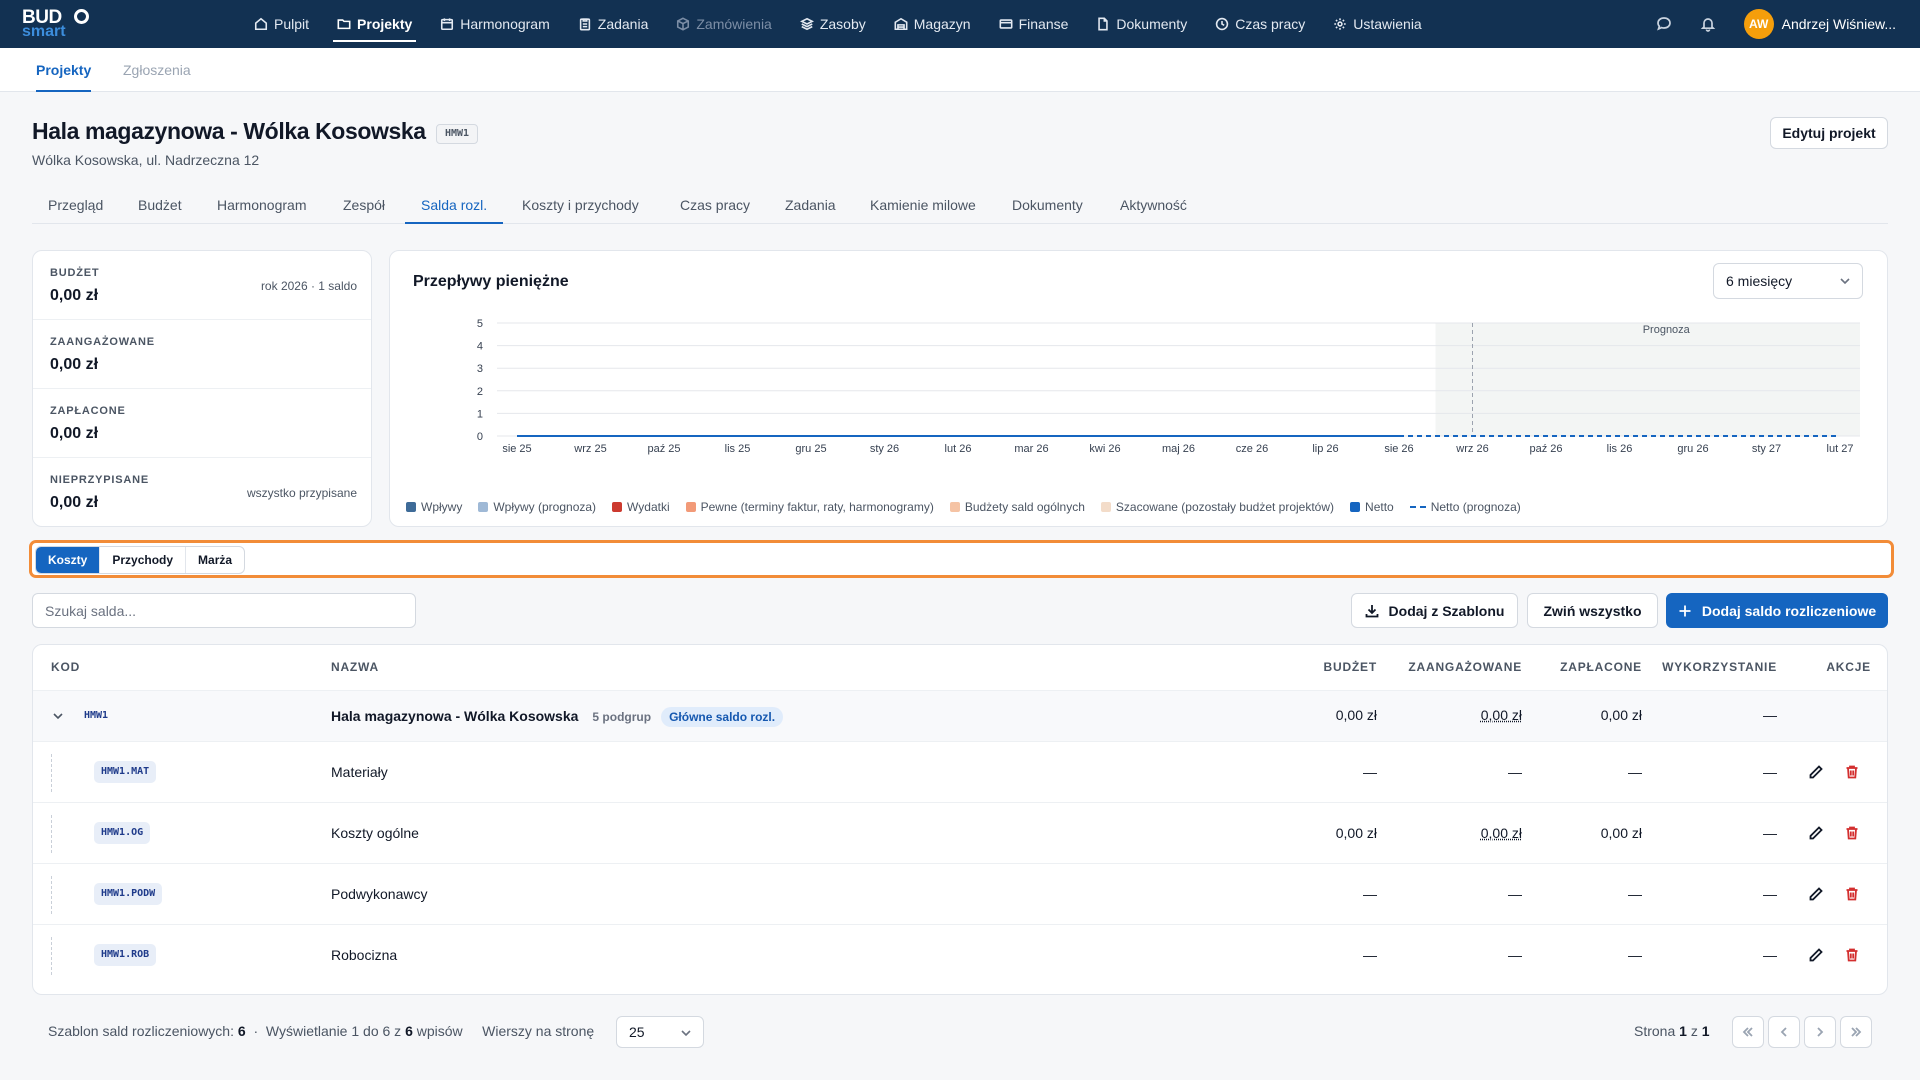  What do you see at coordinates (1692, 449) in the screenshot?
I see `x-tick-label: gru 26` at bounding box center [1692, 449].